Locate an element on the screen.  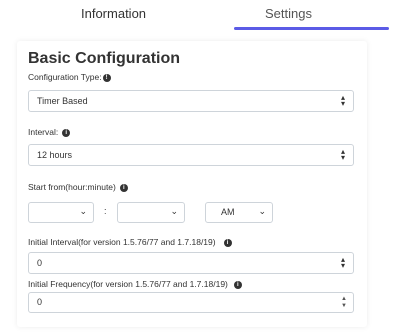
tab-bar: Information Settings is located at coordinates (197, 17).